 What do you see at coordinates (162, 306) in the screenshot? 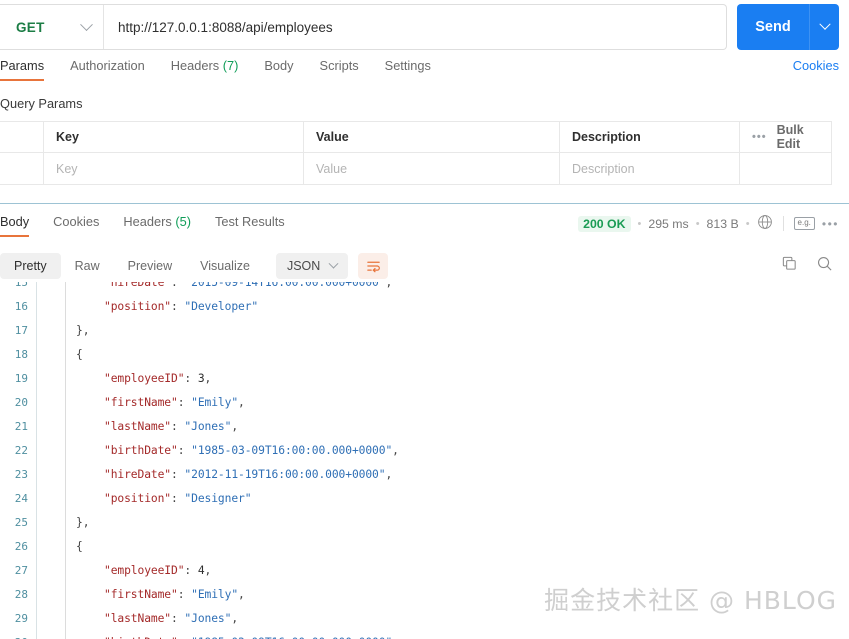
I see `code-text: "position": "Developer"` at bounding box center [162, 306].